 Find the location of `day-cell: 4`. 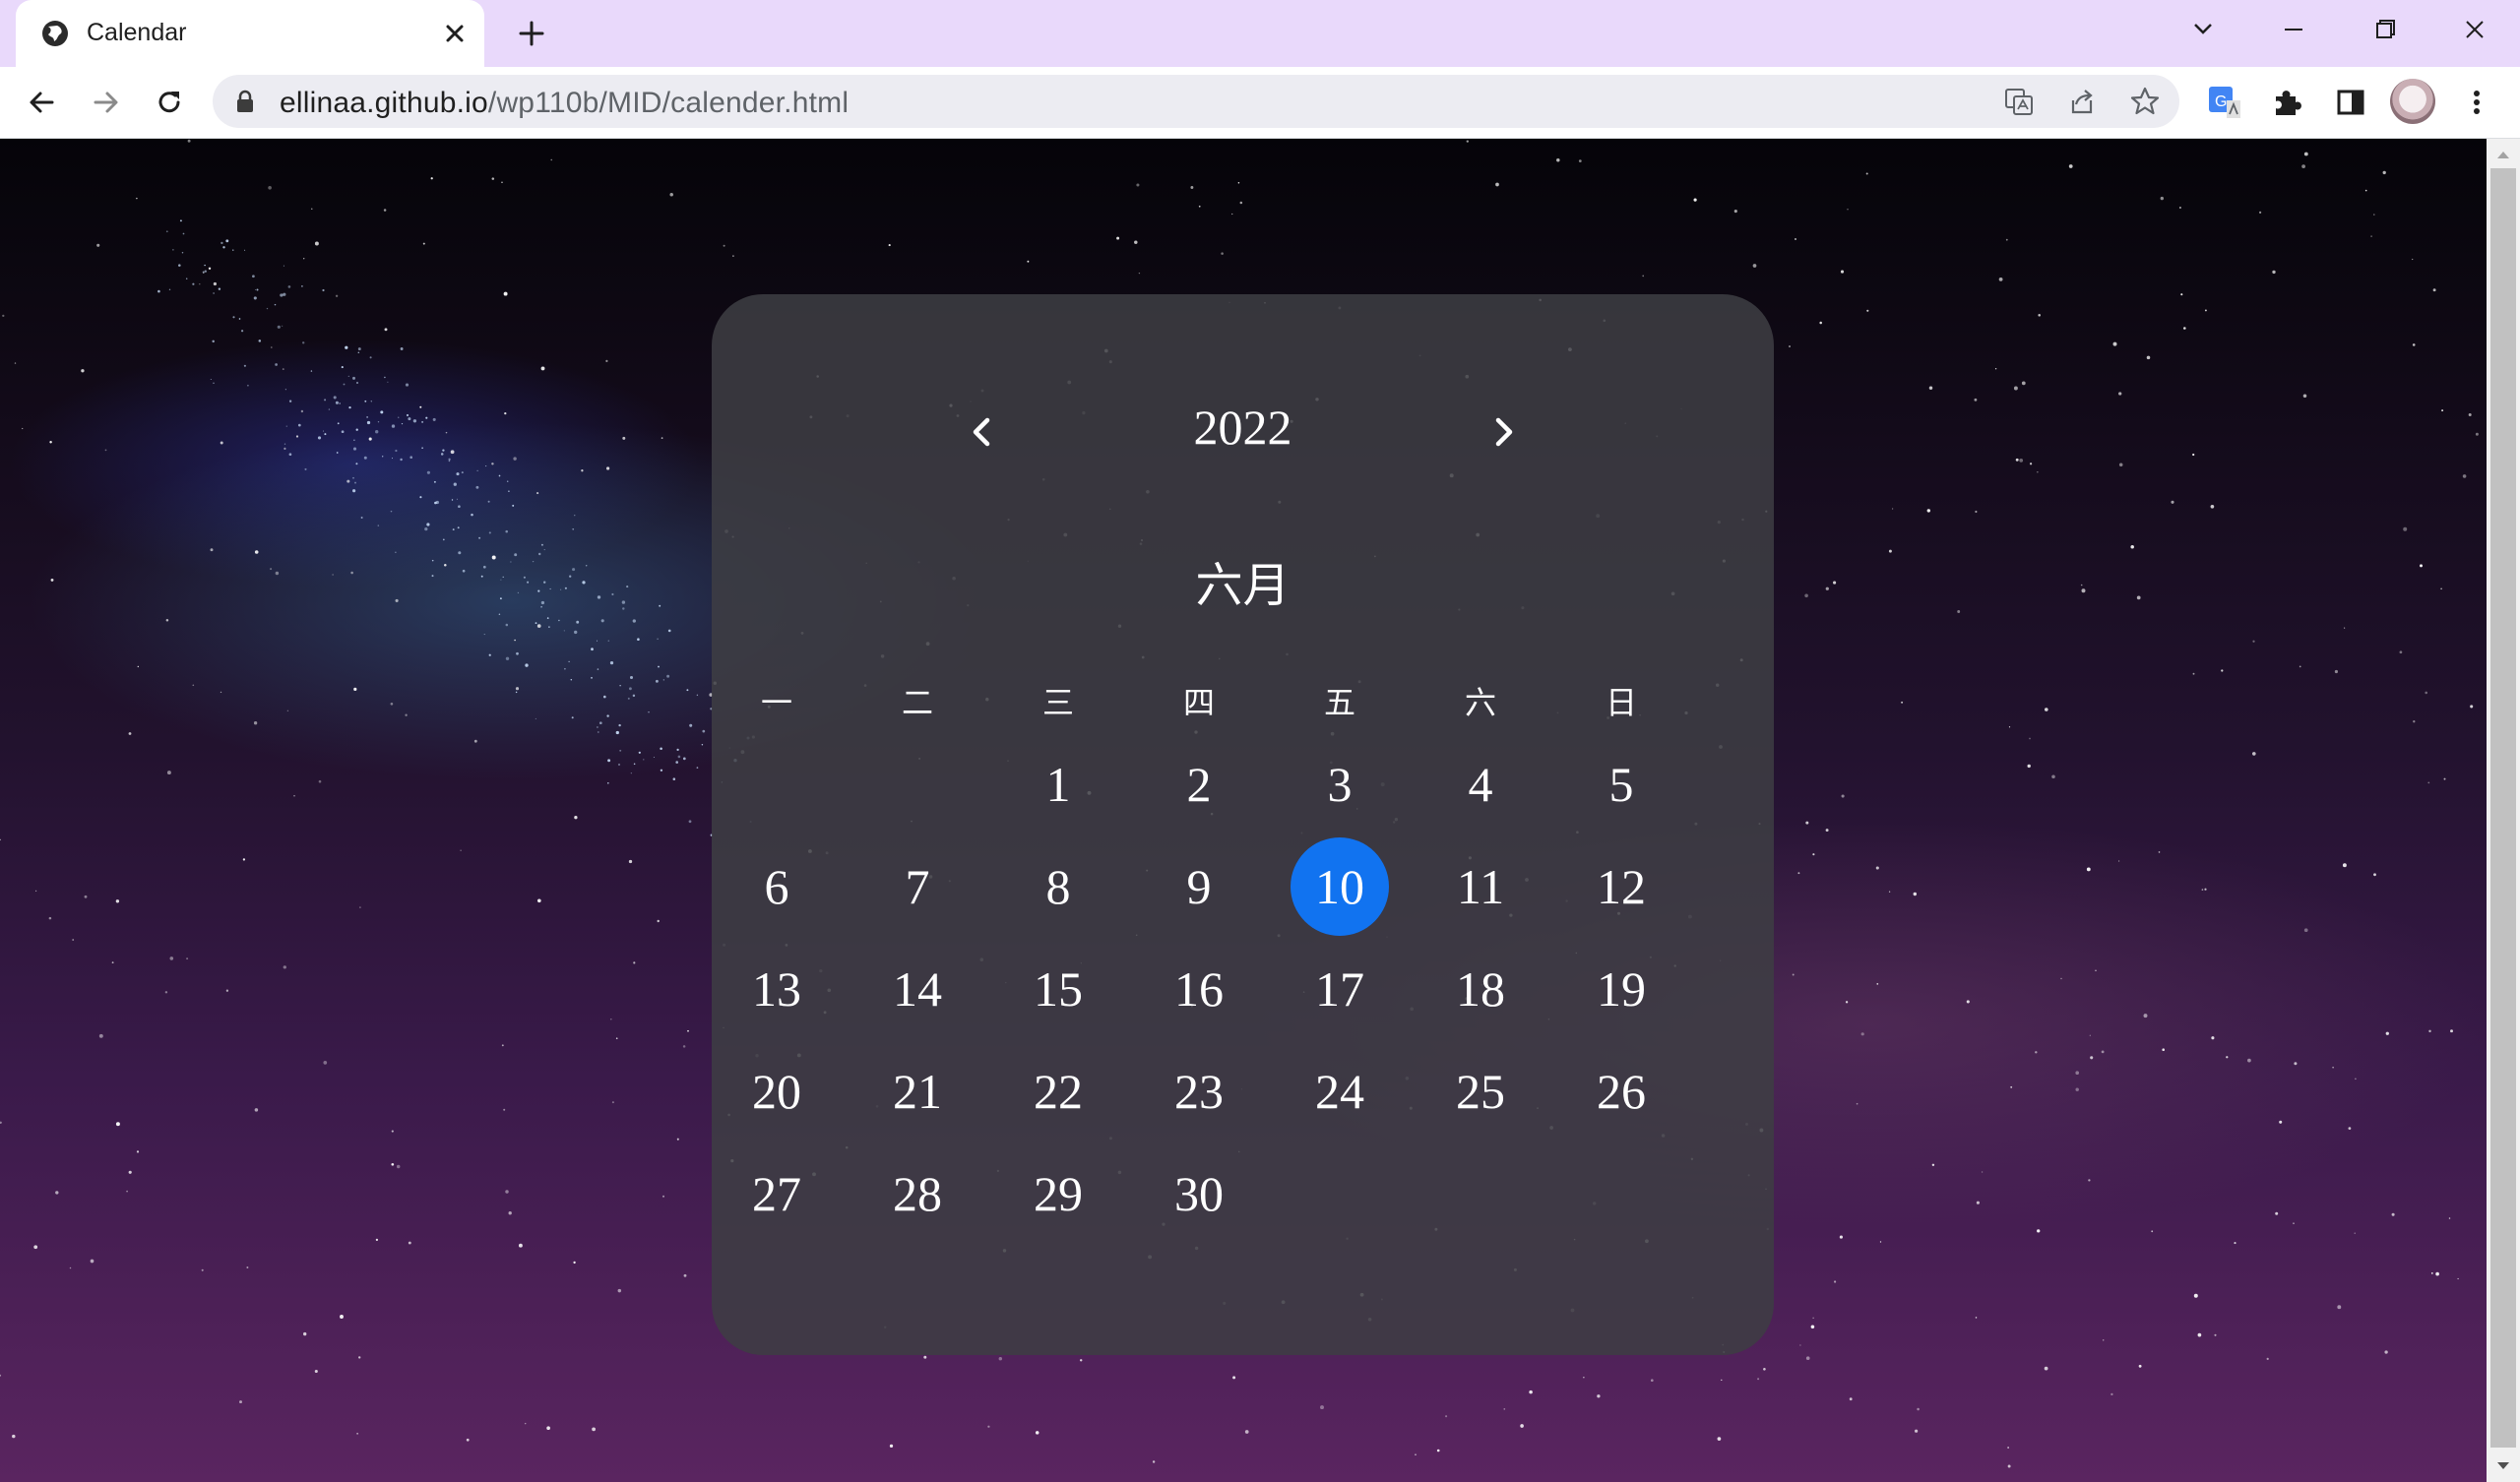

day-cell: 4 is located at coordinates (1480, 784).